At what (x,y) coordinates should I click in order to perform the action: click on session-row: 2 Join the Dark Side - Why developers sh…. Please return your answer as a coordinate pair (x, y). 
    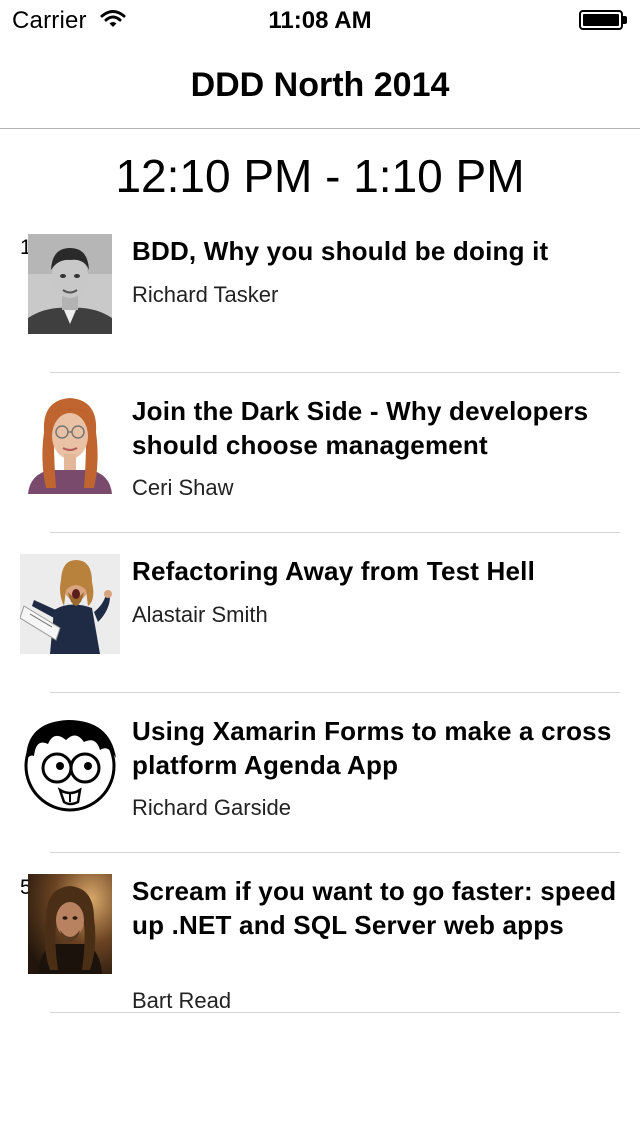
    Looking at the image, I should click on (320, 472).